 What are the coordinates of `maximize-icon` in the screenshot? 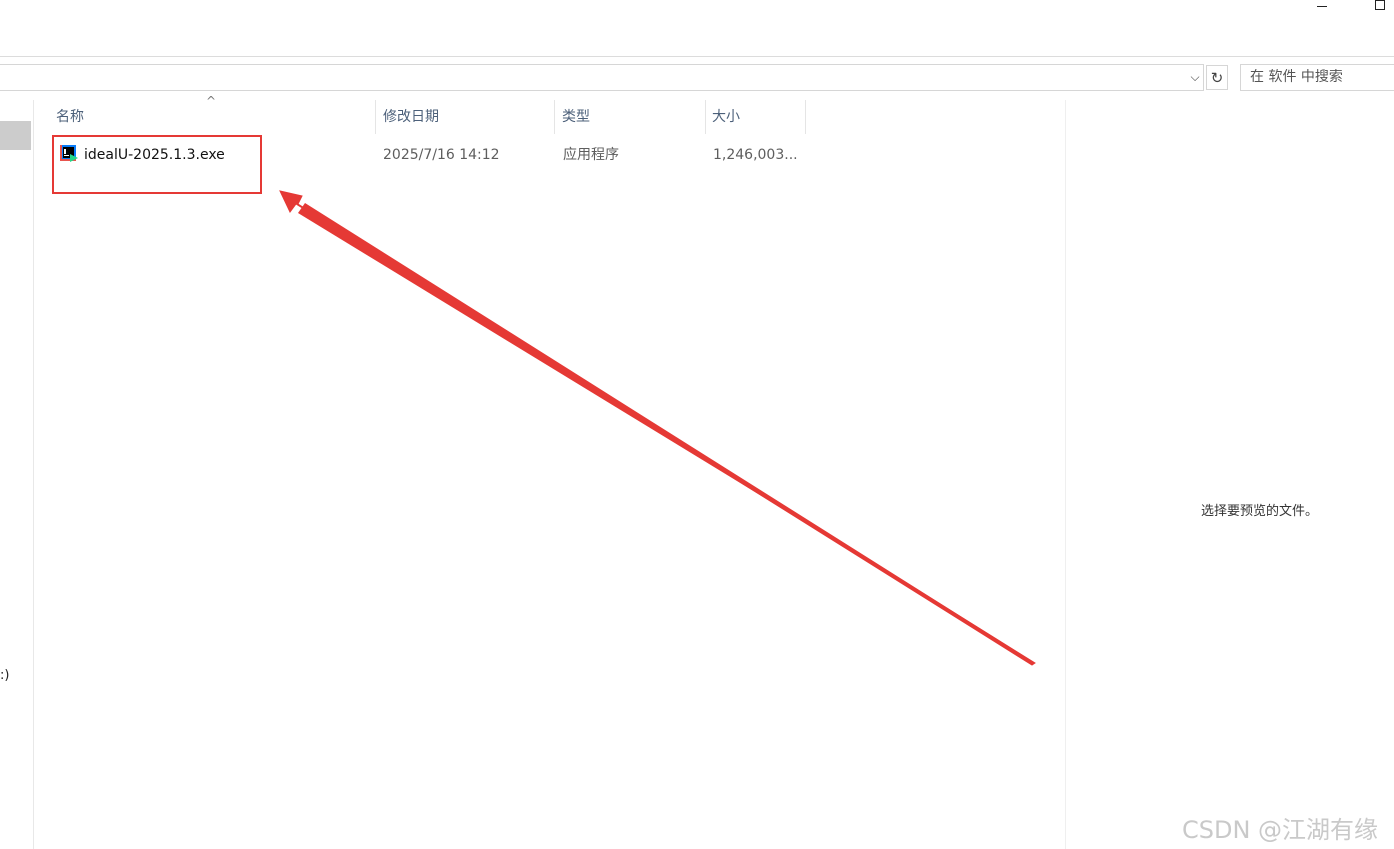 It's located at (1380, 5).